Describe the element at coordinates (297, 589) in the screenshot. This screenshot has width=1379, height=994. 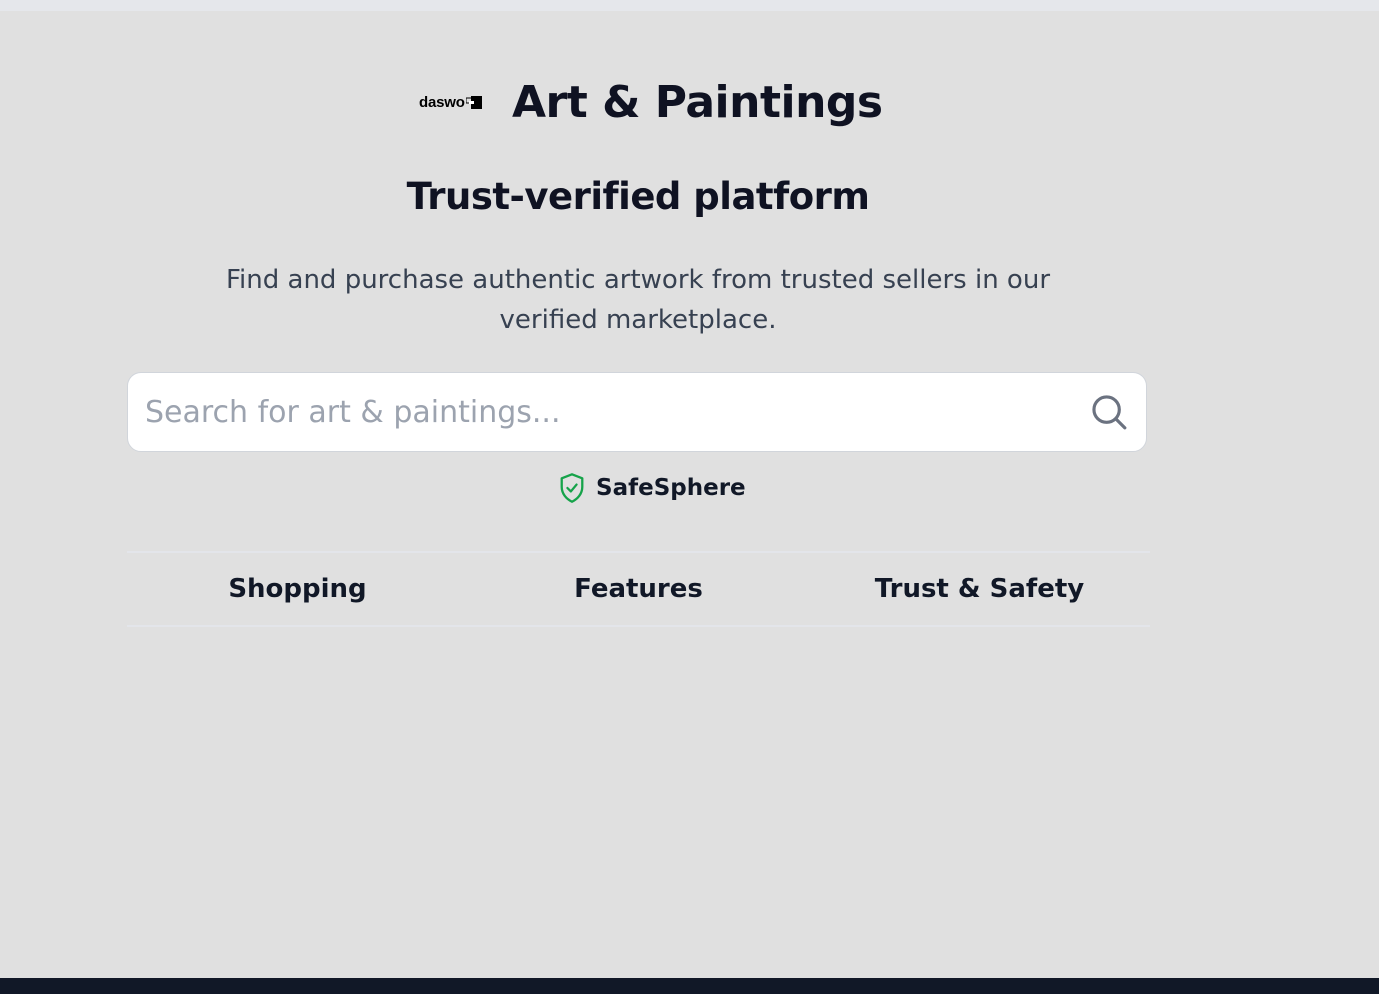
I see `tab-shopping: Shopping` at that location.